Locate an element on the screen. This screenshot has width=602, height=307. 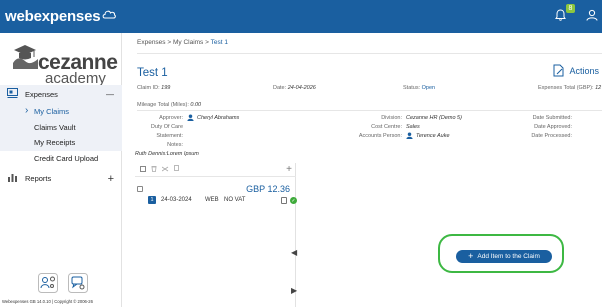
delete-items-button is located at coordinates (154, 169).